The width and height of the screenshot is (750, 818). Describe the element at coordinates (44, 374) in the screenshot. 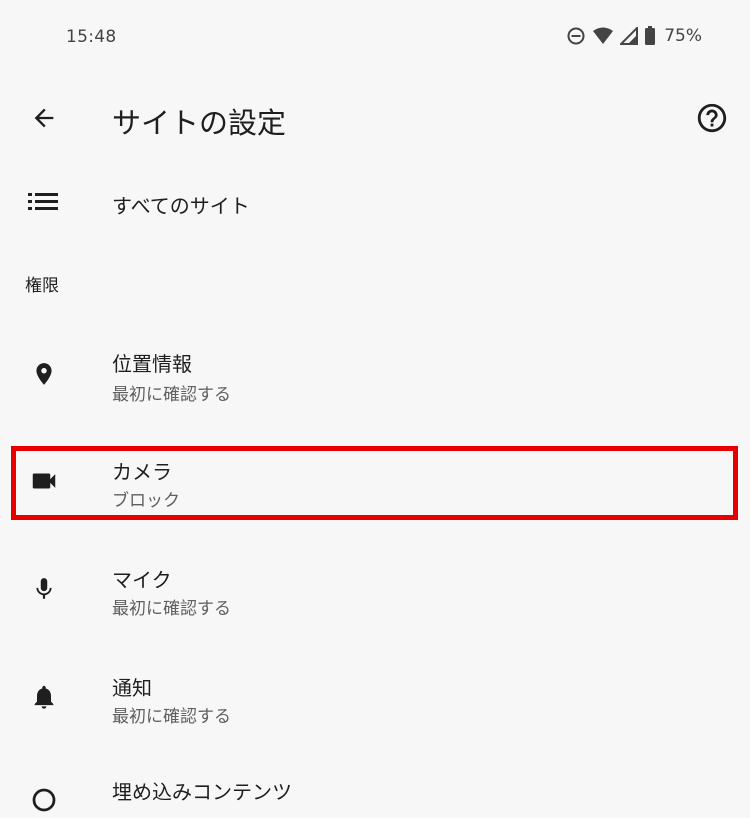

I see `location-pin-icon` at that location.